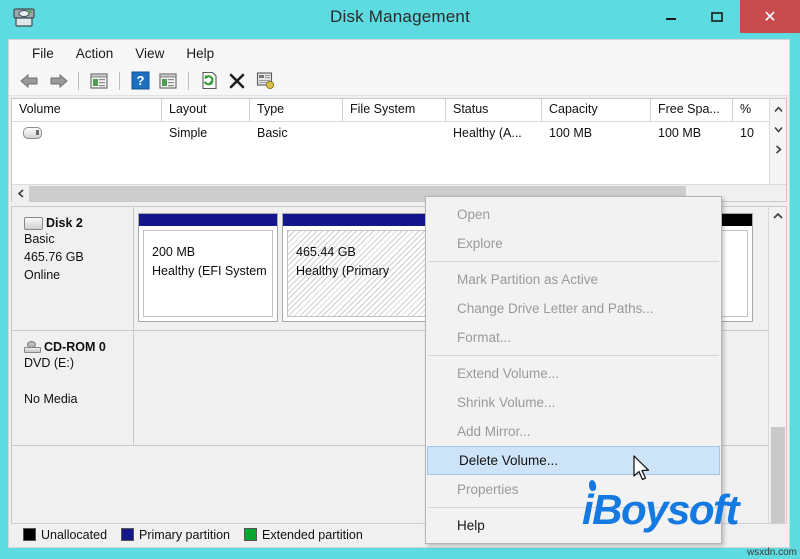  I want to click on cell-type: Basic, so click(272, 132).